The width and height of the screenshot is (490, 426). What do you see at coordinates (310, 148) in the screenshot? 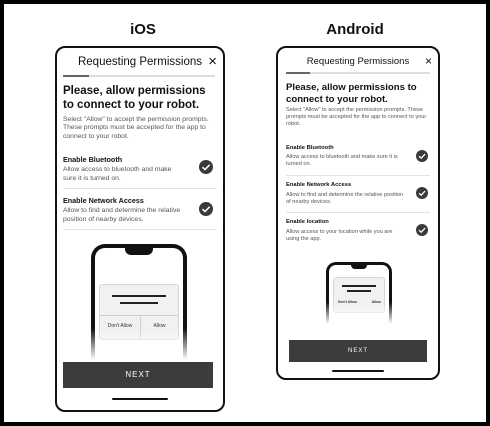
I see `android-perm-bluetooth-title: Enable Bluetooth` at bounding box center [310, 148].